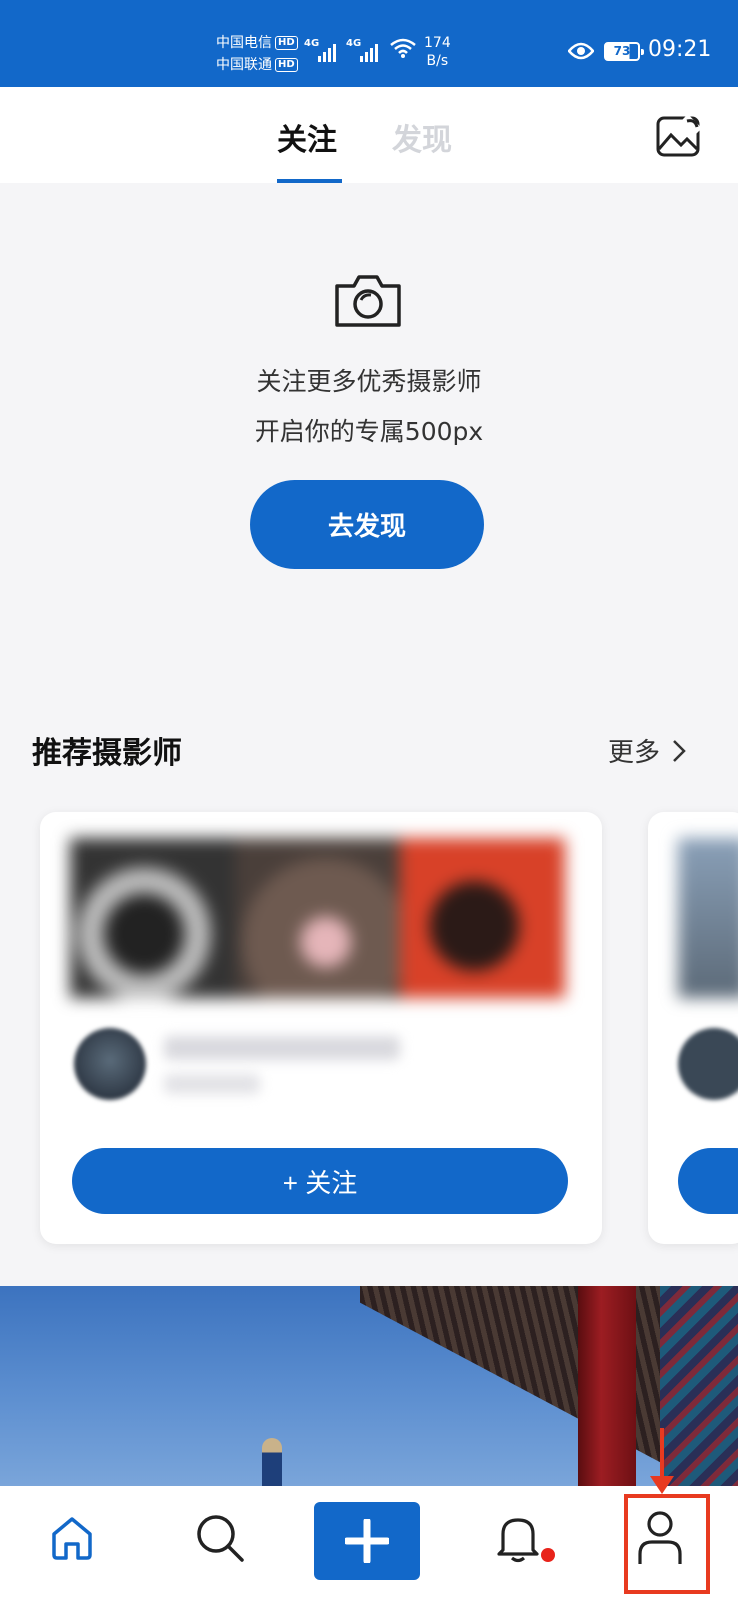 This screenshot has height=1600, width=738. I want to click on nav-add-button, so click(367, 1541).